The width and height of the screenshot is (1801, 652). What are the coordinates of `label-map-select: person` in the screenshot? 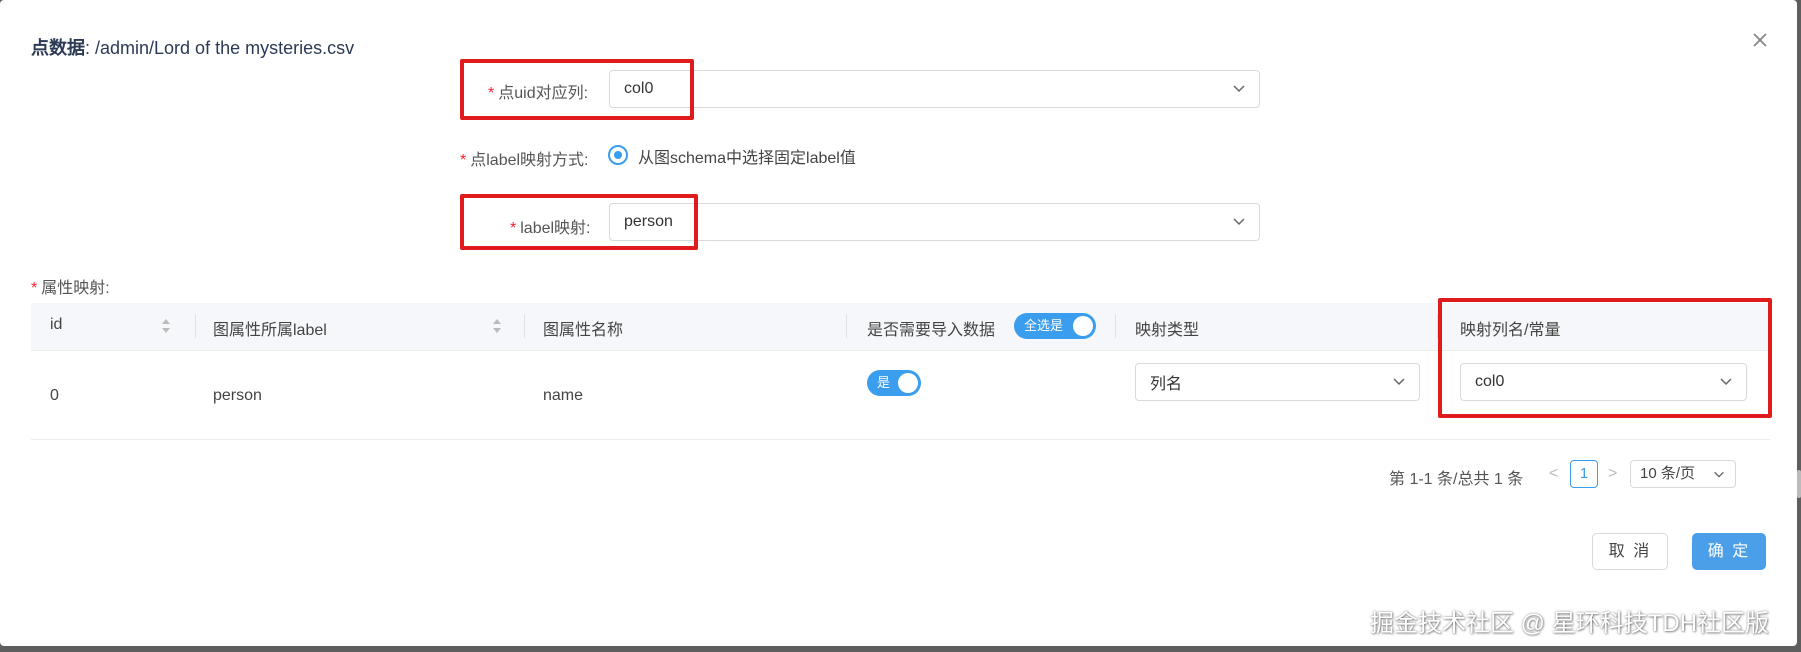 It's located at (934, 222).